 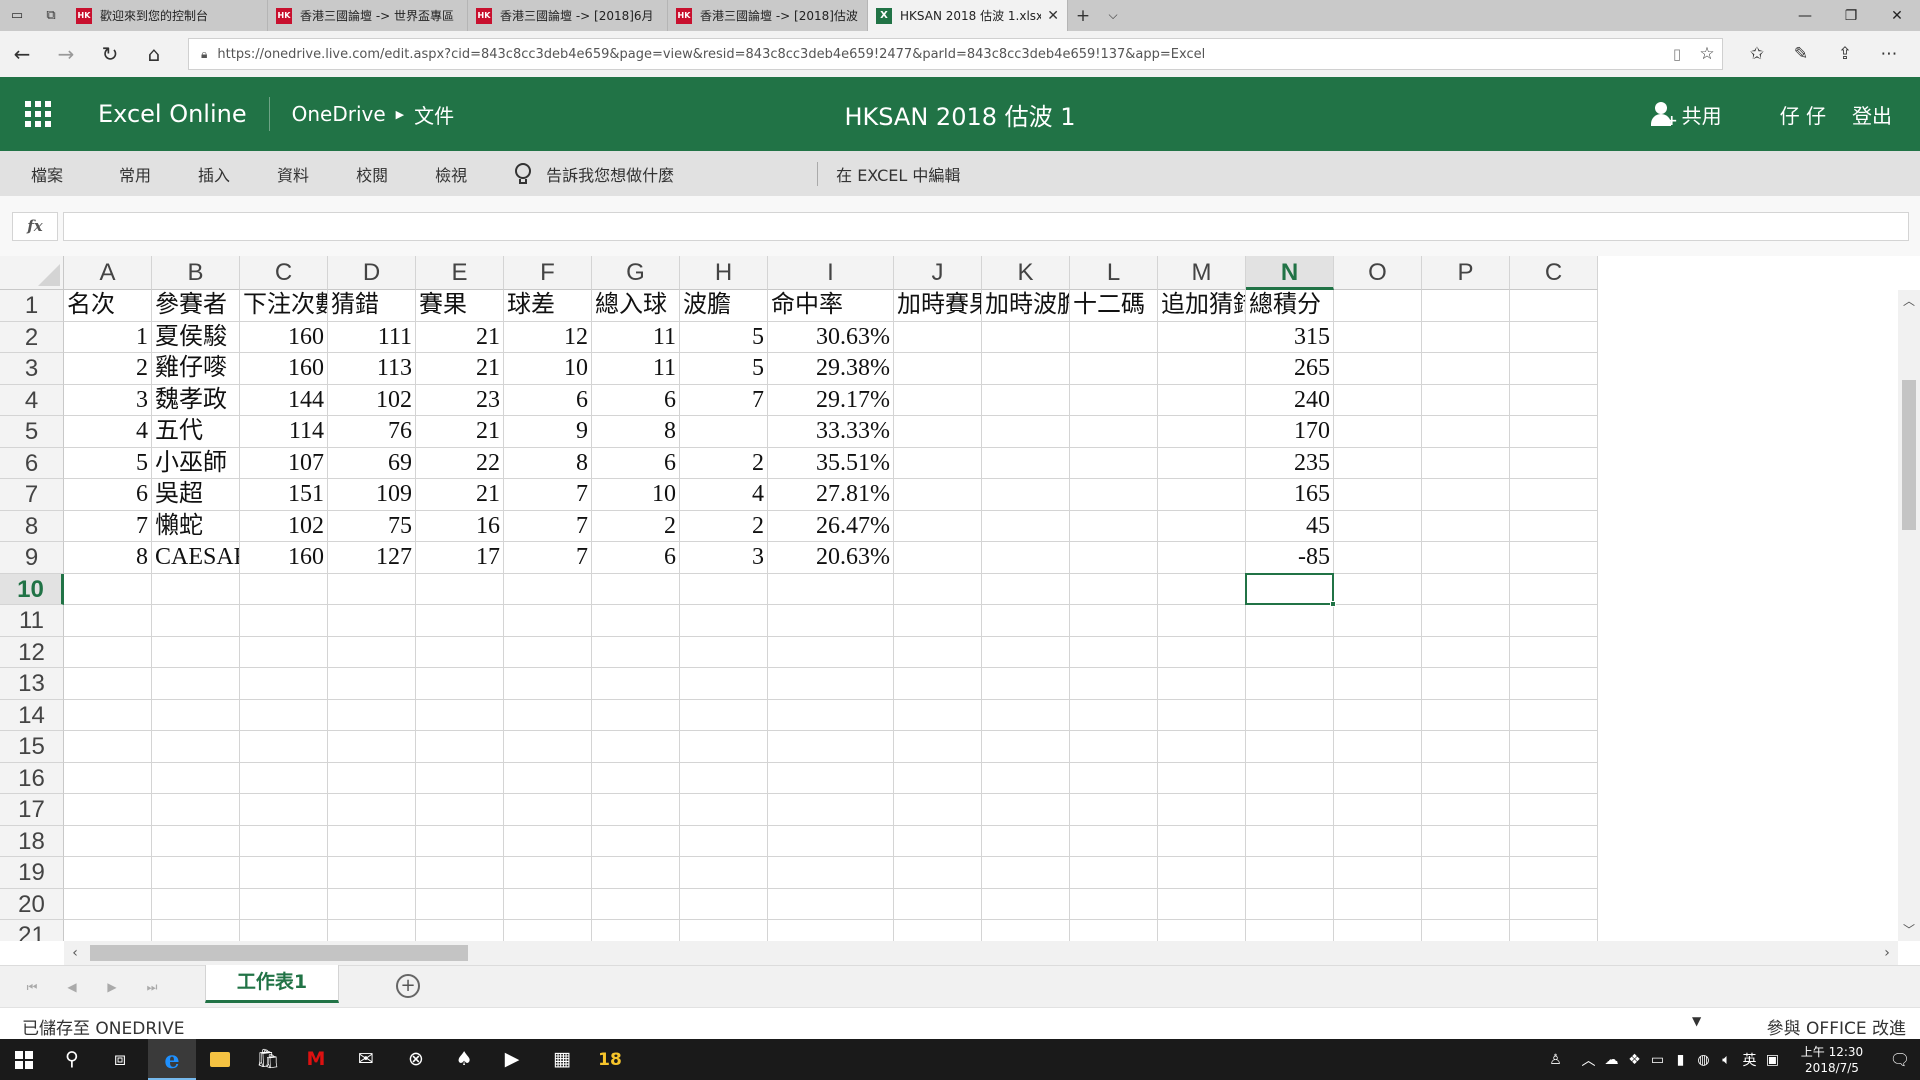 What do you see at coordinates (460, 369) in the screenshot?
I see `cell: 21` at bounding box center [460, 369].